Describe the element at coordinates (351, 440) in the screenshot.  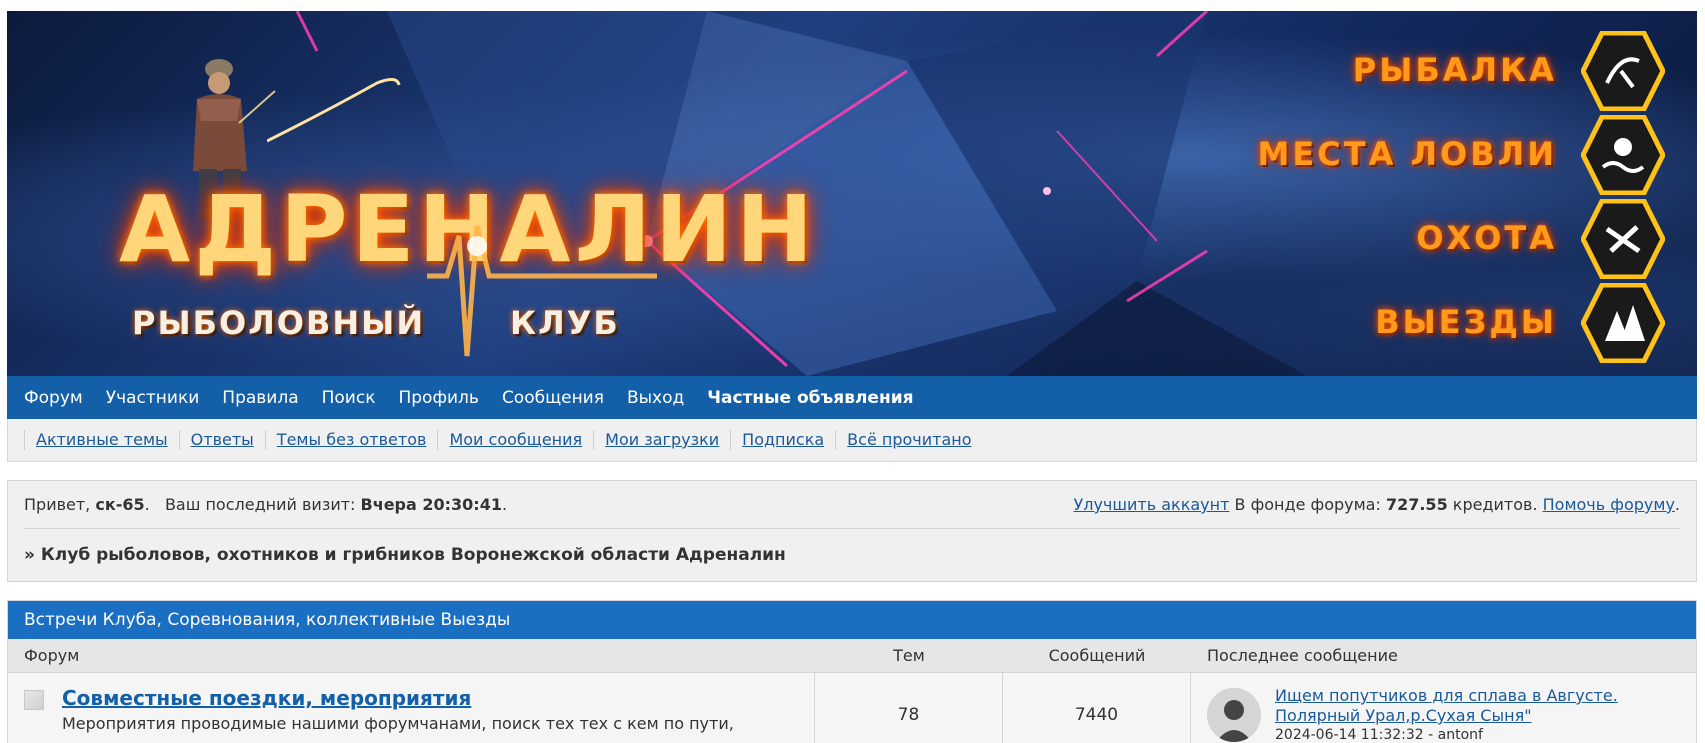
I see `subnav-unanswered: Темы без ответов` at that location.